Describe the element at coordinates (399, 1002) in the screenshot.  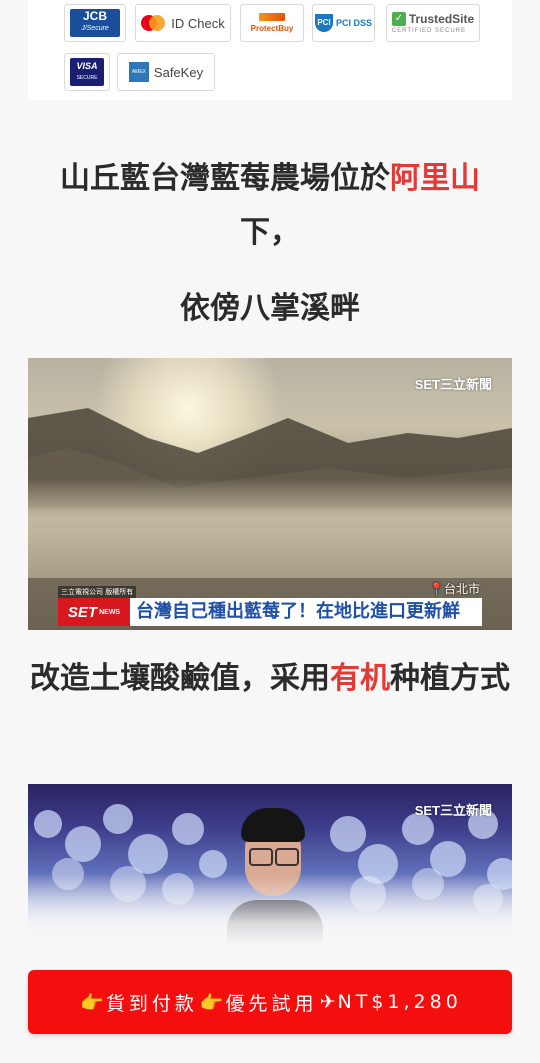
I see `price-label: NT$1,280` at that location.